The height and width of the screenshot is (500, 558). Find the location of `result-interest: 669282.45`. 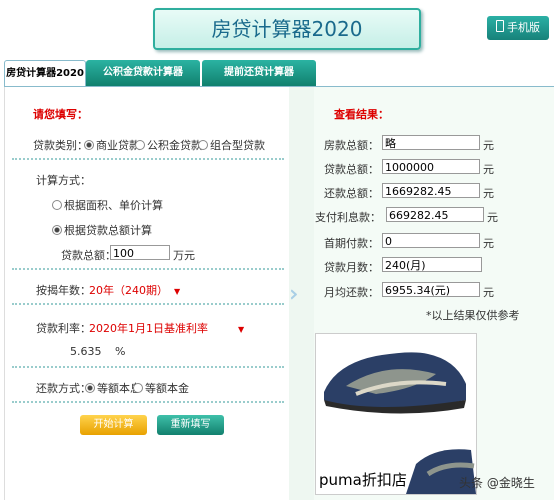

result-interest: 669282.45 is located at coordinates (435, 214).